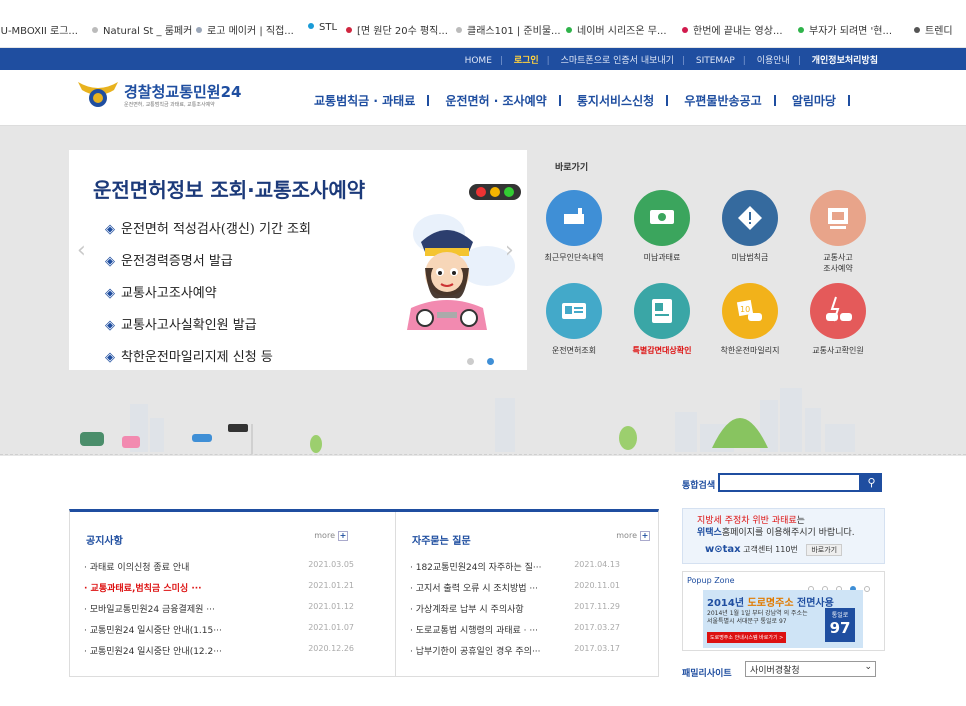  Describe the element at coordinates (208, 356) in the screenshot. I see `slide-link-mileage: ◈ 착한운전마일리지제 신청 등` at that location.